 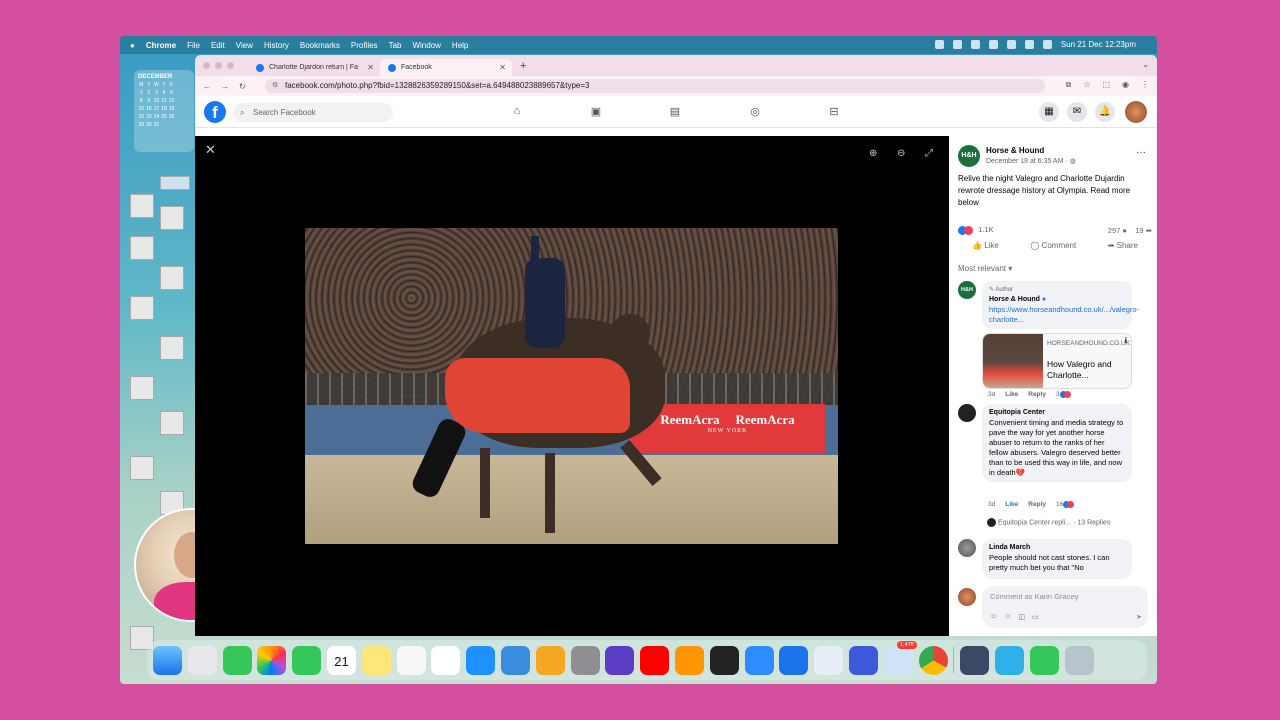 I want to click on imovie-icon, so click(x=620, y=660).